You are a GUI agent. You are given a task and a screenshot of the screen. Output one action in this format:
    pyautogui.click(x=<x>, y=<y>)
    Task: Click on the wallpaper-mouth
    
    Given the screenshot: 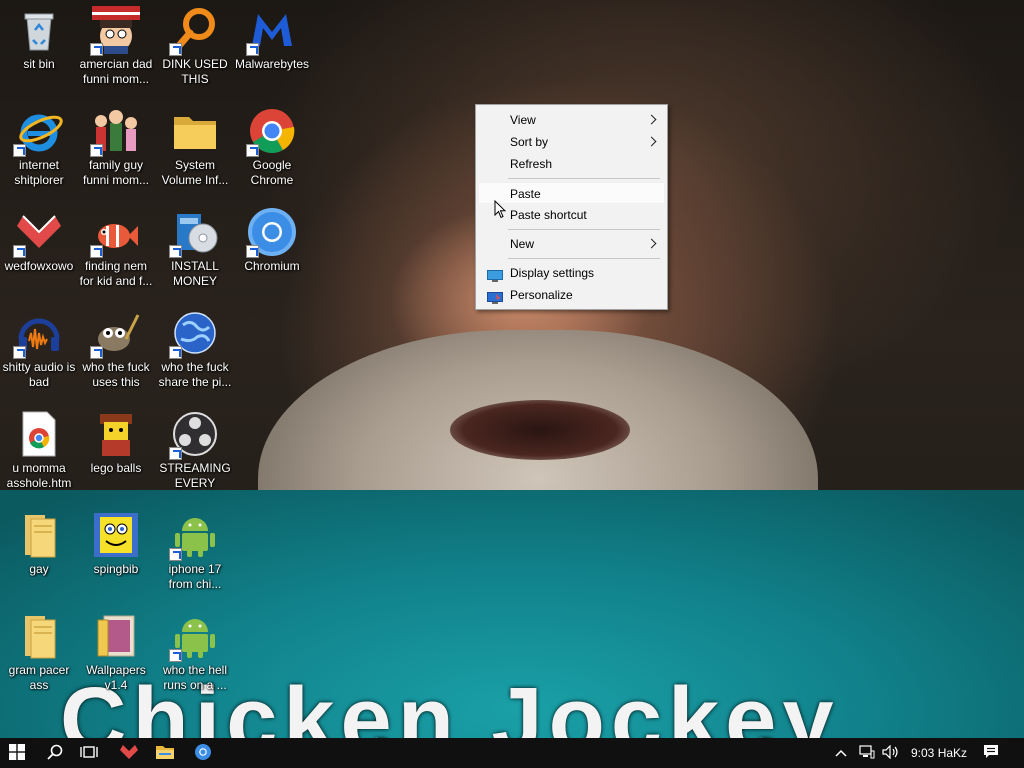 What is the action you would take?
    pyautogui.click(x=540, y=430)
    